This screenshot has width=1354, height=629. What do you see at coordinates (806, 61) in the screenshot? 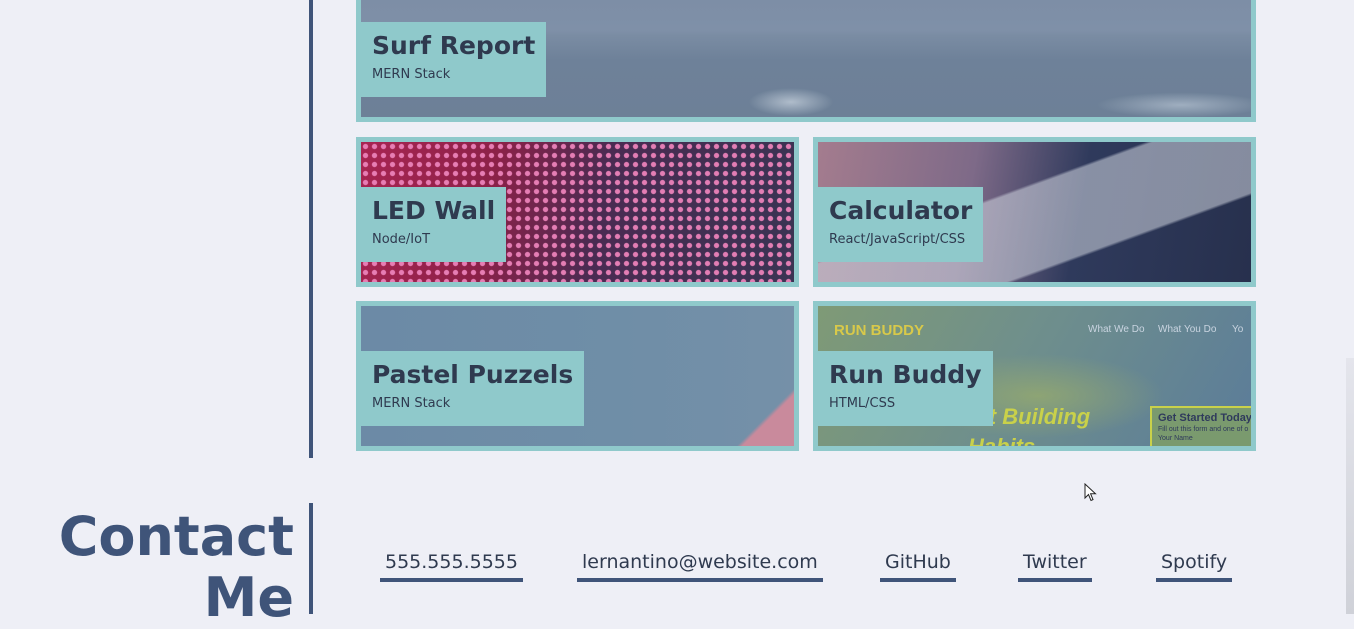
I see `project-card-surf-report: Surf Report MERN Stack` at bounding box center [806, 61].